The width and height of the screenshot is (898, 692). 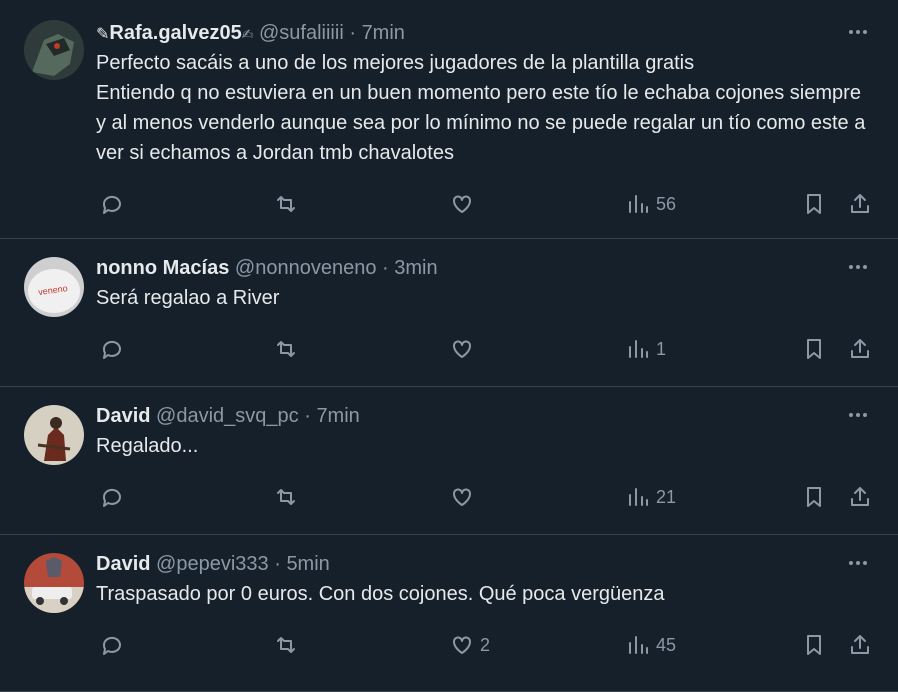 I want to click on avatar: veneno, so click(x=54, y=287).